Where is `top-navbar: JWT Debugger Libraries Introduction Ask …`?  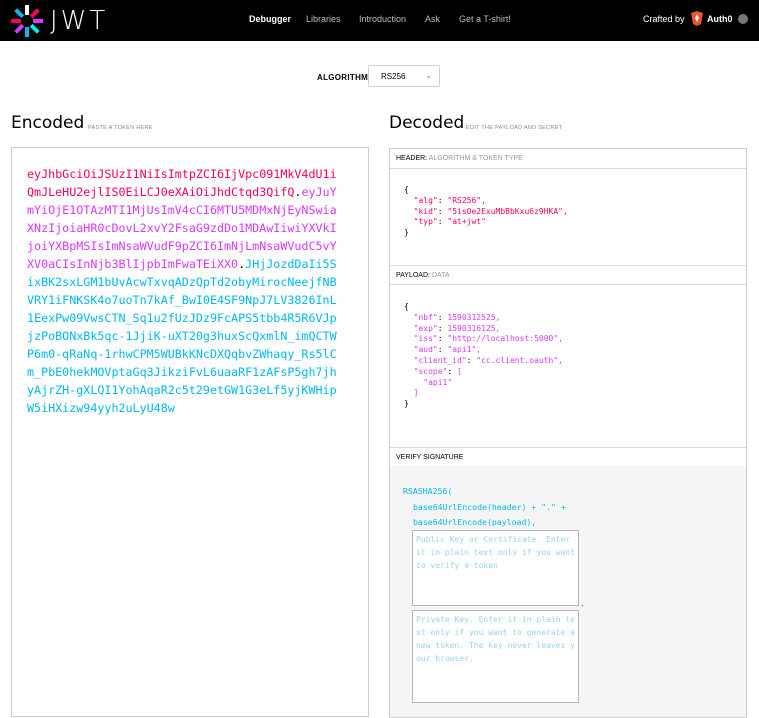 top-navbar: JWT Debugger Libraries Introduction Ask … is located at coordinates (379, 20).